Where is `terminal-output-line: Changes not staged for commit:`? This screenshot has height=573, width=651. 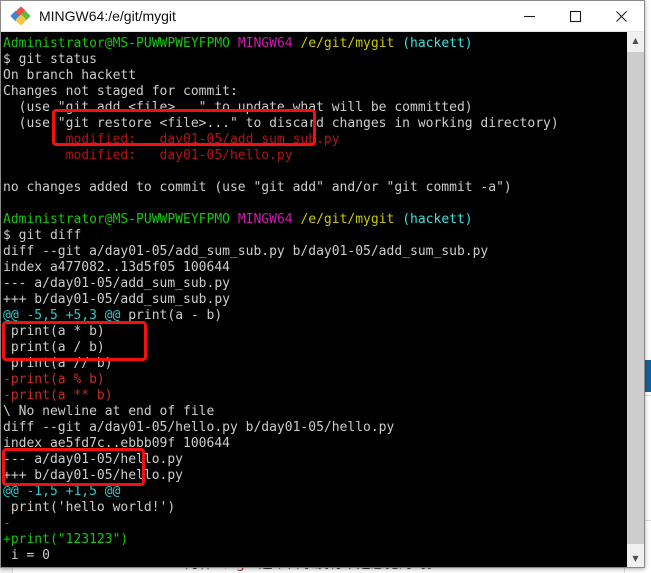
terminal-output-line: Changes not staged for commit: is located at coordinates (120, 91).